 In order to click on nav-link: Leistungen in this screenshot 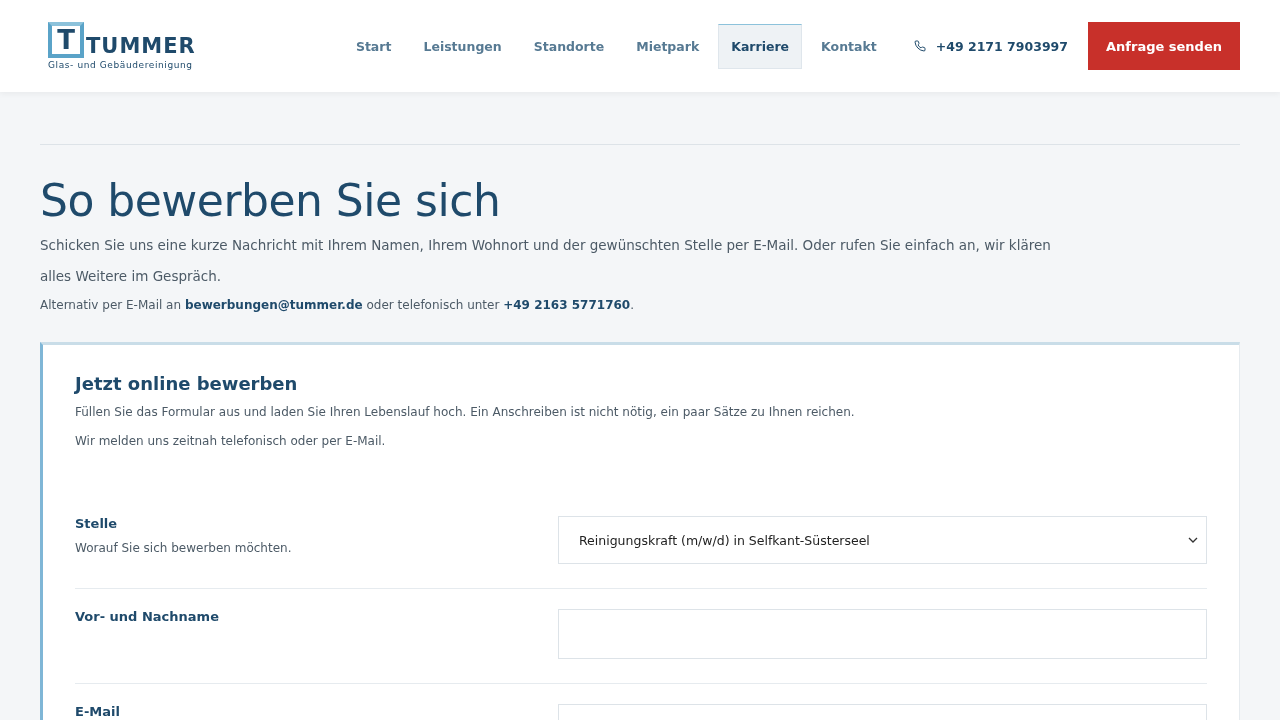, I will do `click(462, 46)`.